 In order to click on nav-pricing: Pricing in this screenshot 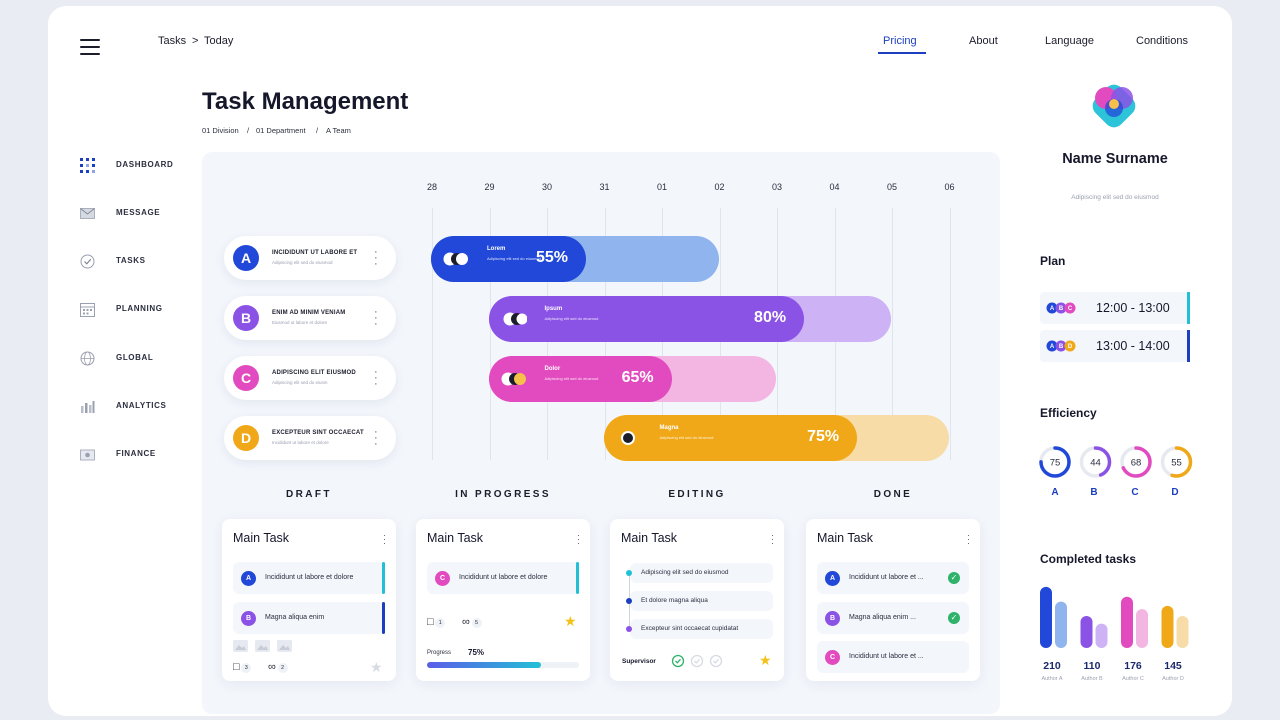, I will do `click(900, 41)`.